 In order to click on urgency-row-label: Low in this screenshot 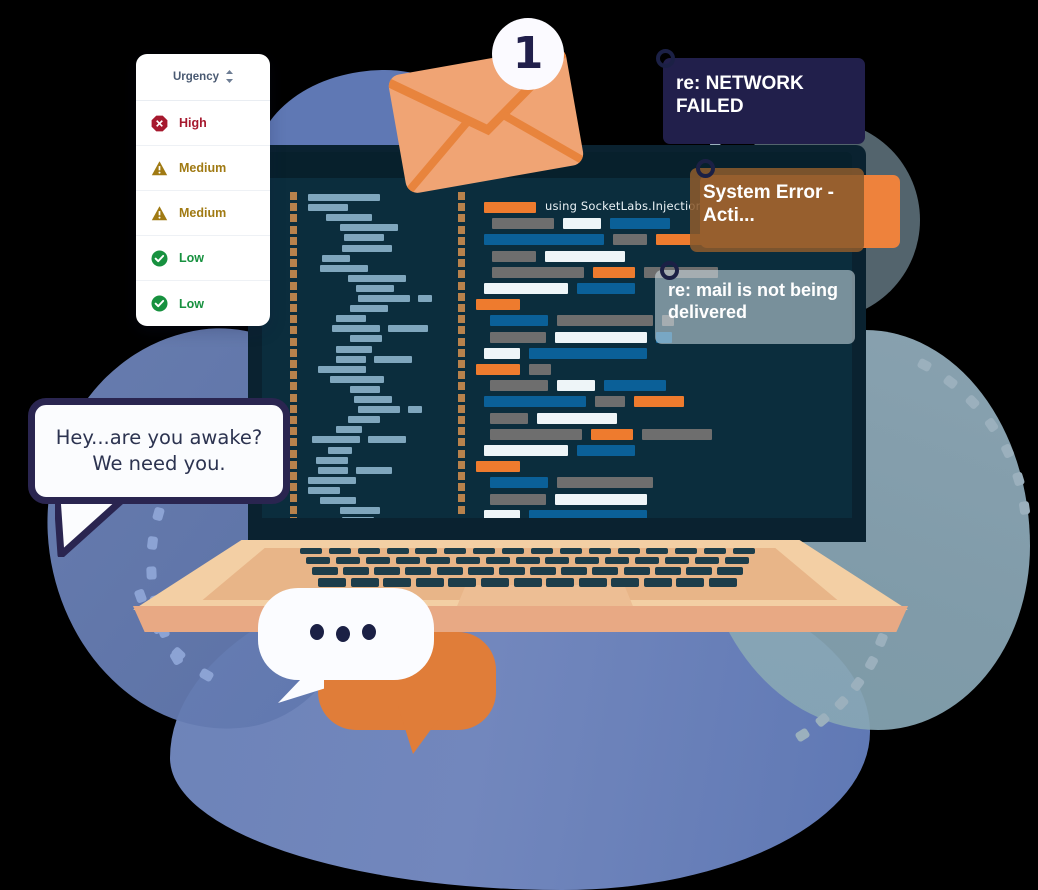, I will do `click(191, 258)`.